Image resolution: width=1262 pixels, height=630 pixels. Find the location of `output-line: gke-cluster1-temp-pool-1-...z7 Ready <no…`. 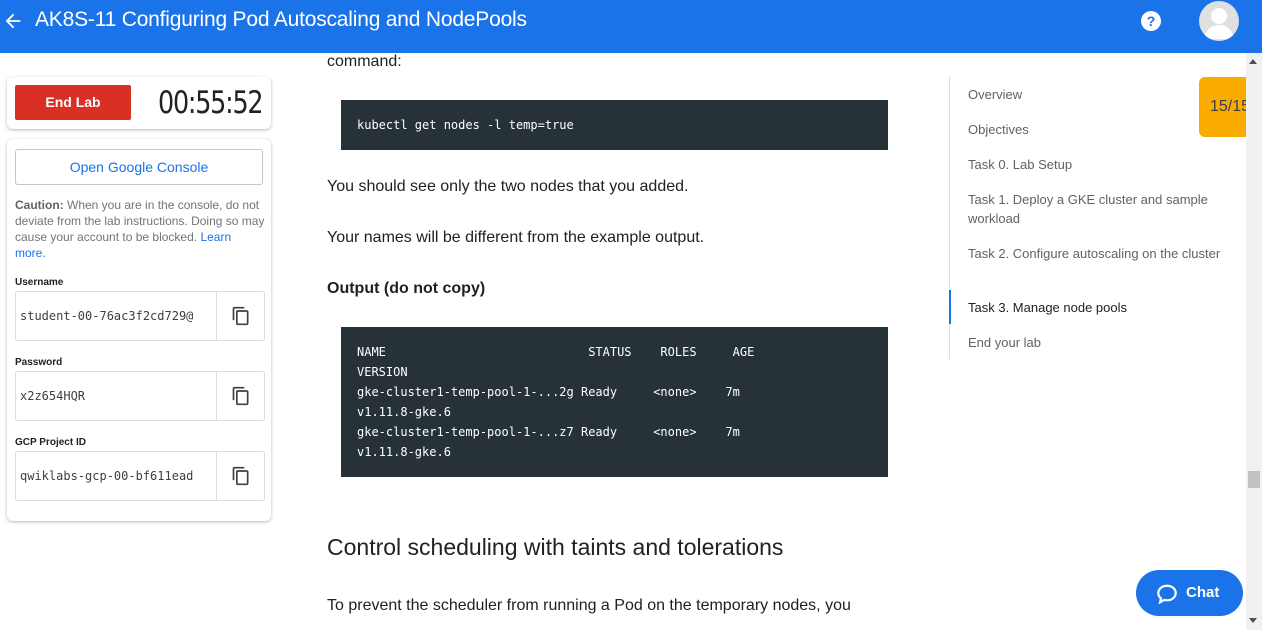

output-line: gke-cluster1-temp-pool-1-...z7 Ready <no… is located at coordinates (548, 432).